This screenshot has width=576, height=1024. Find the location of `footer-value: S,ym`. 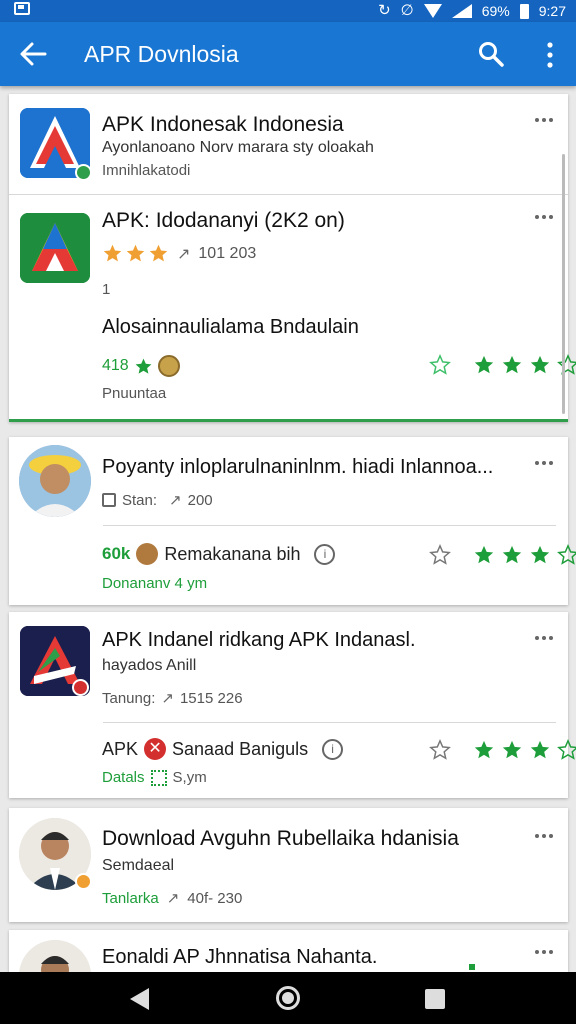

footer-value: S,ym is located at coordinates (189, 777).